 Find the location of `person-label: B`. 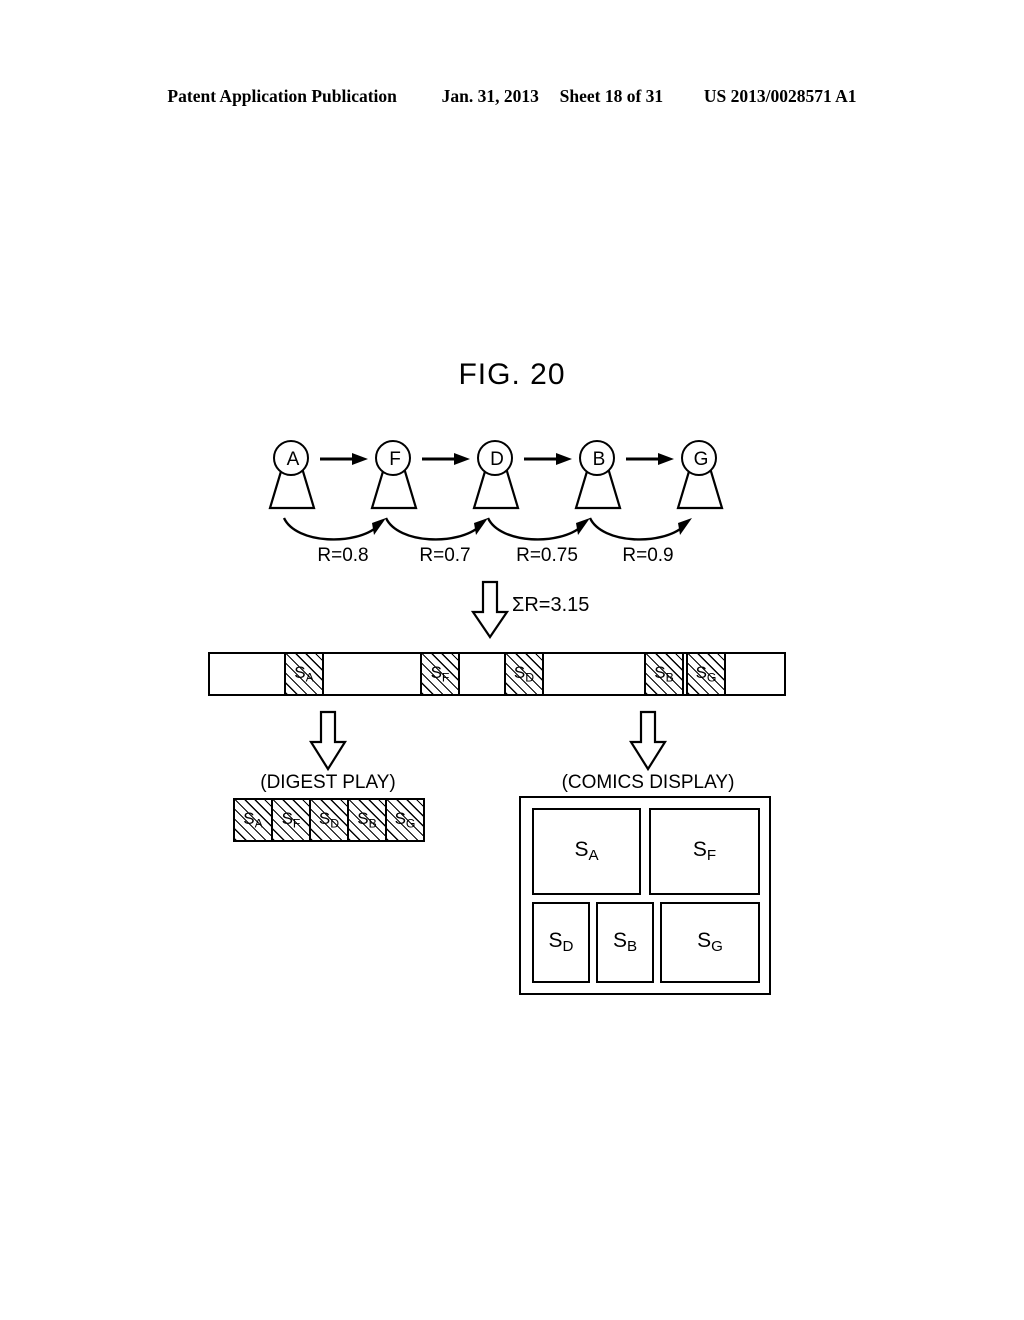

person-label: B is located at coordinates (599, 459).